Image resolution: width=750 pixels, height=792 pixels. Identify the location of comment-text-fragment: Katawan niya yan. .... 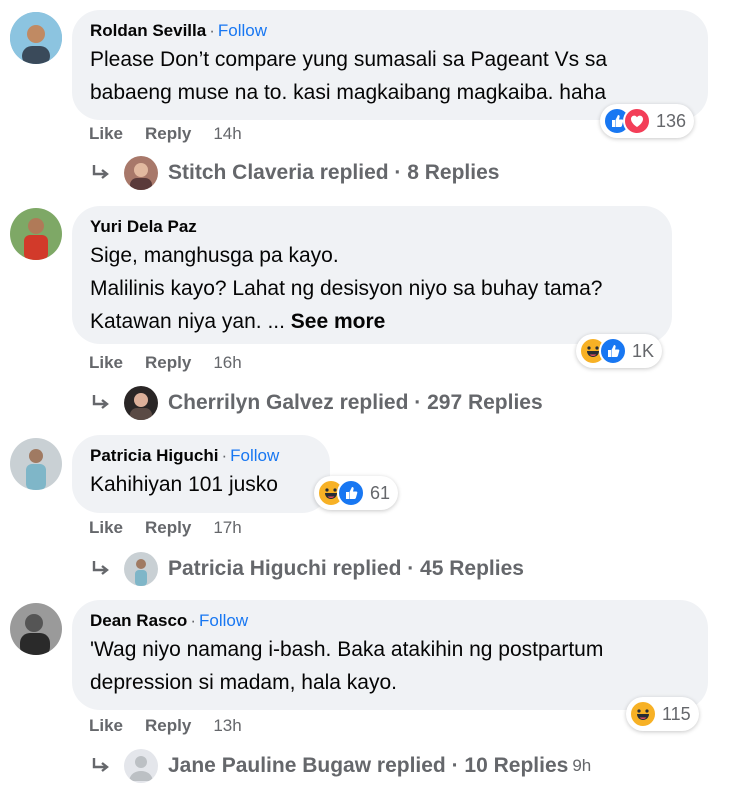
(190, 321).